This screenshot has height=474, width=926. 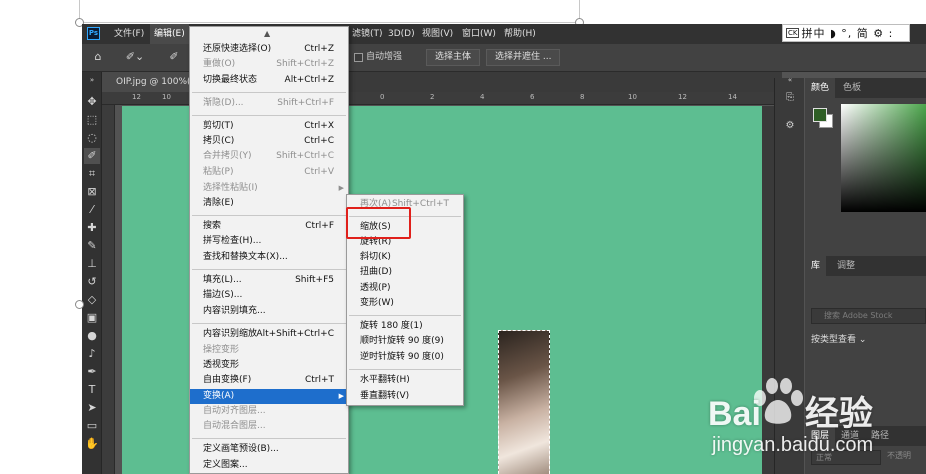 What do you see at coordinates (405, 357) in the screenshot?
I see `transform-menu-item: 逆时针旋转 90 度(0)` at bounding box center [405, 357].